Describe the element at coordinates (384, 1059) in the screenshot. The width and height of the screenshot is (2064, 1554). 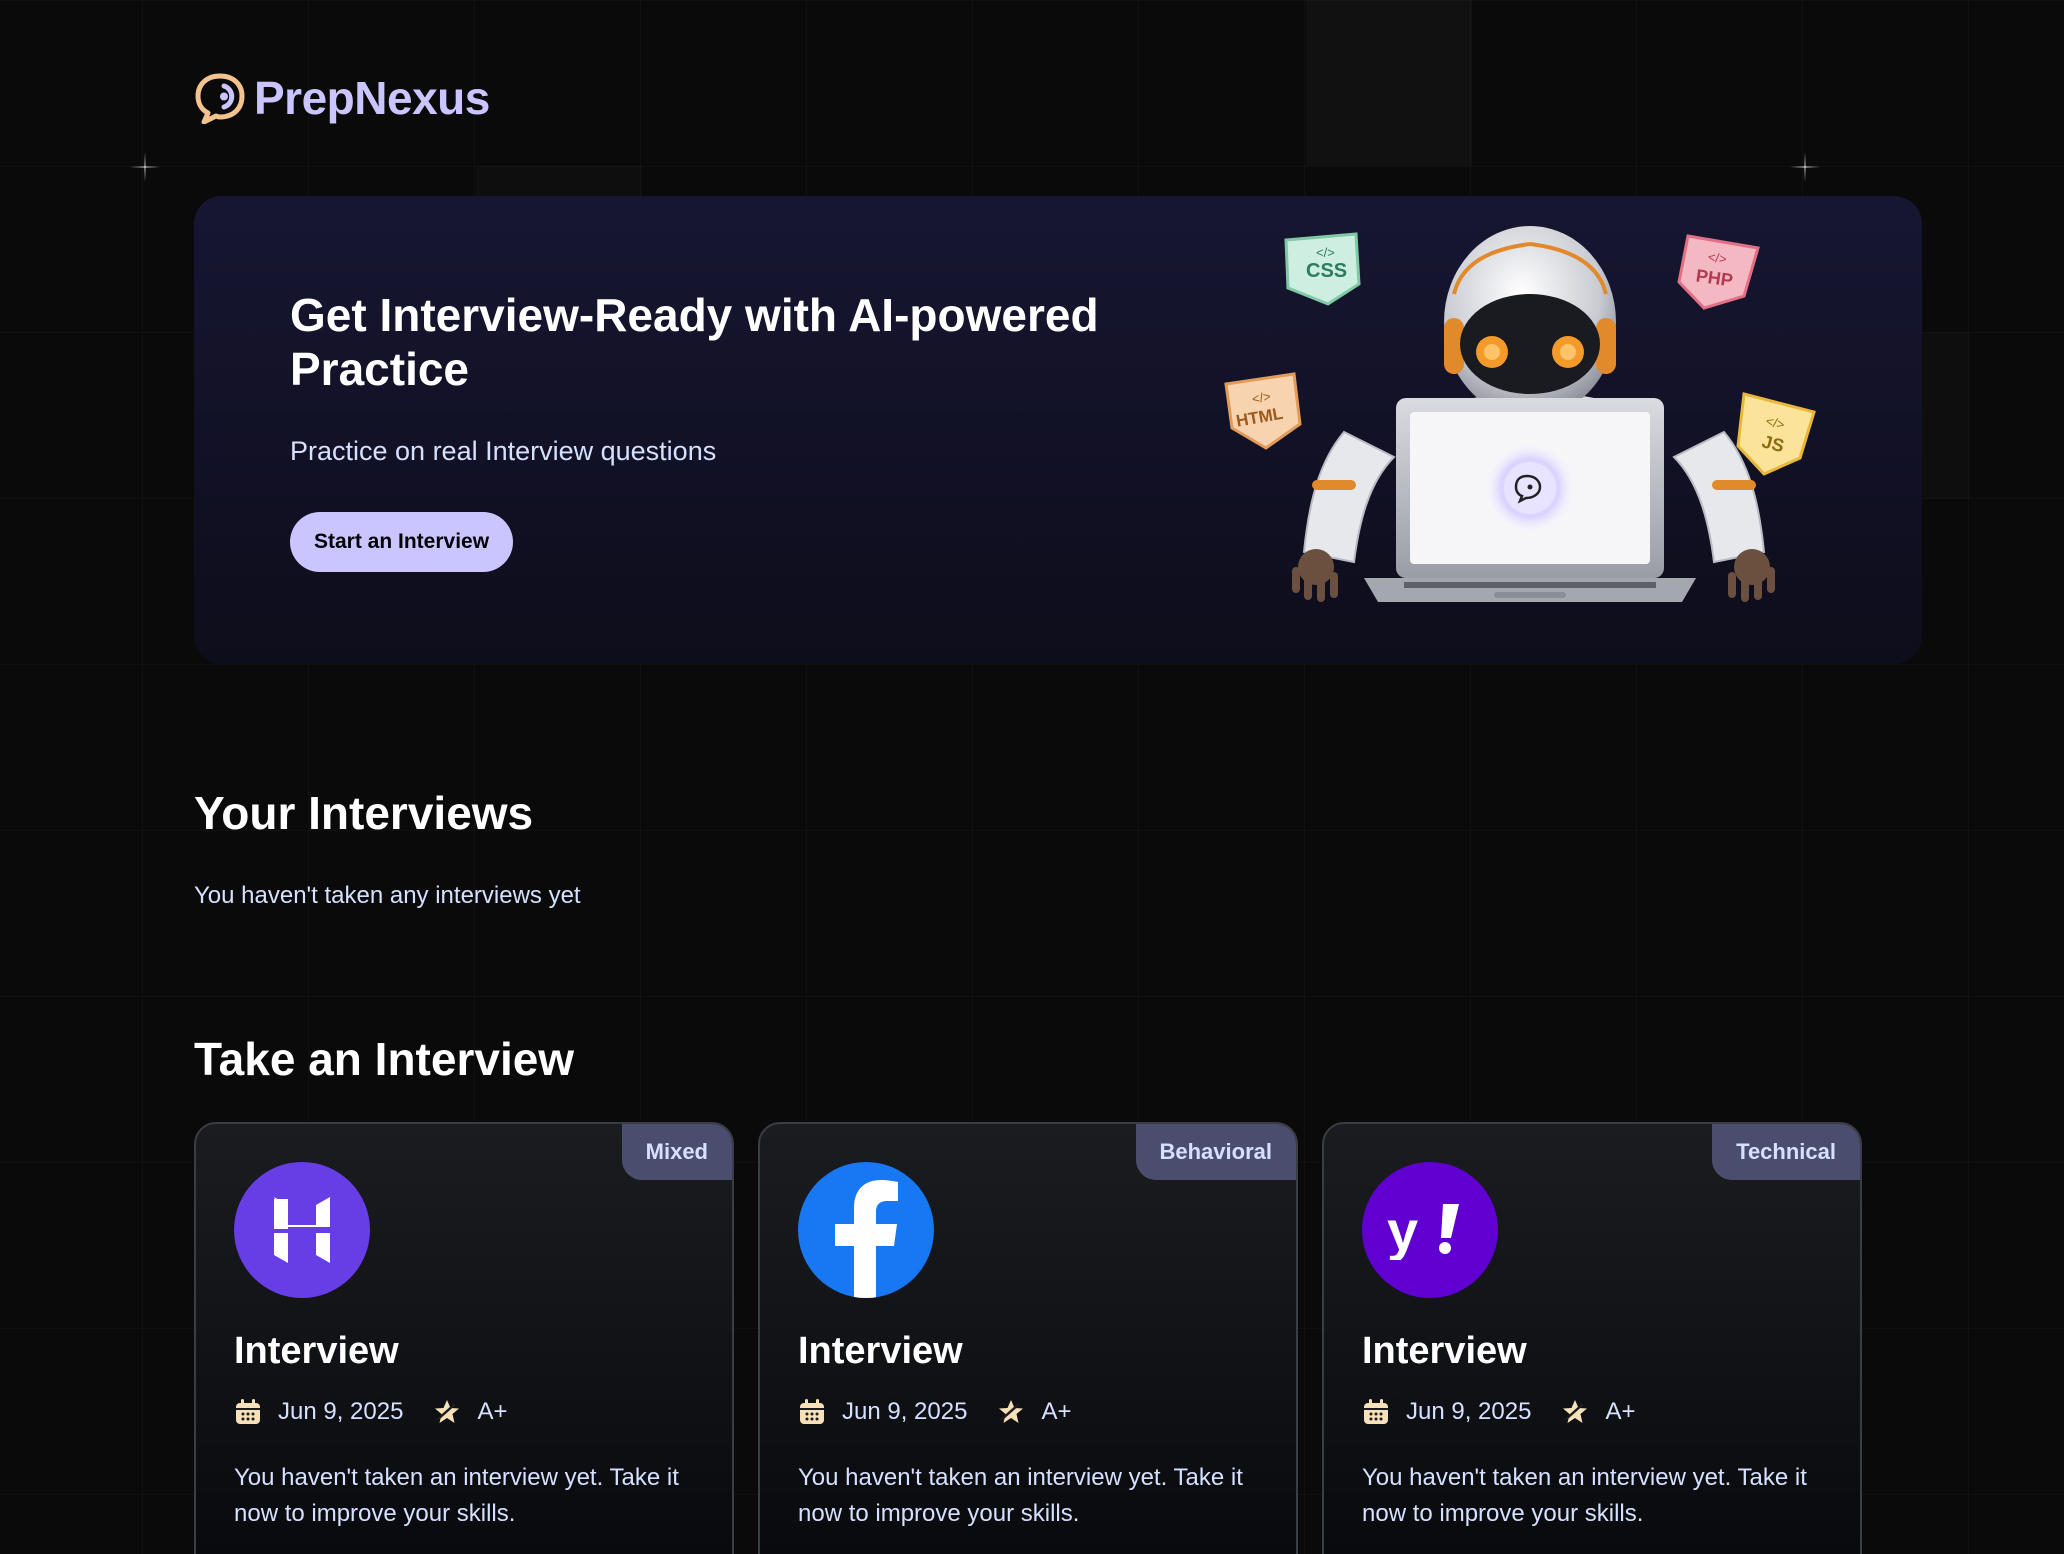
I see `take-interview-title: Take an Interview` at that location.